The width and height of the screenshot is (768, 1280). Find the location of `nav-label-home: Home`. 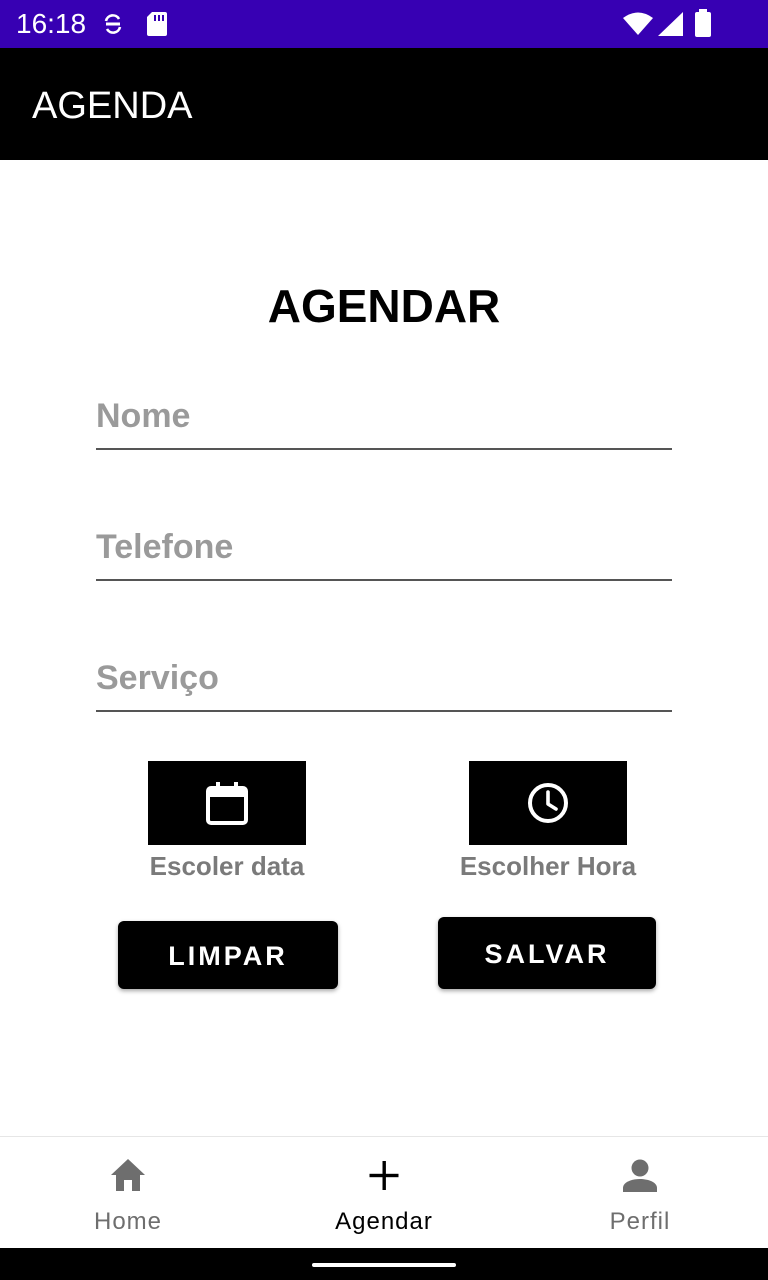

nav-label-home: Home is located at coordinates (128, 1221).